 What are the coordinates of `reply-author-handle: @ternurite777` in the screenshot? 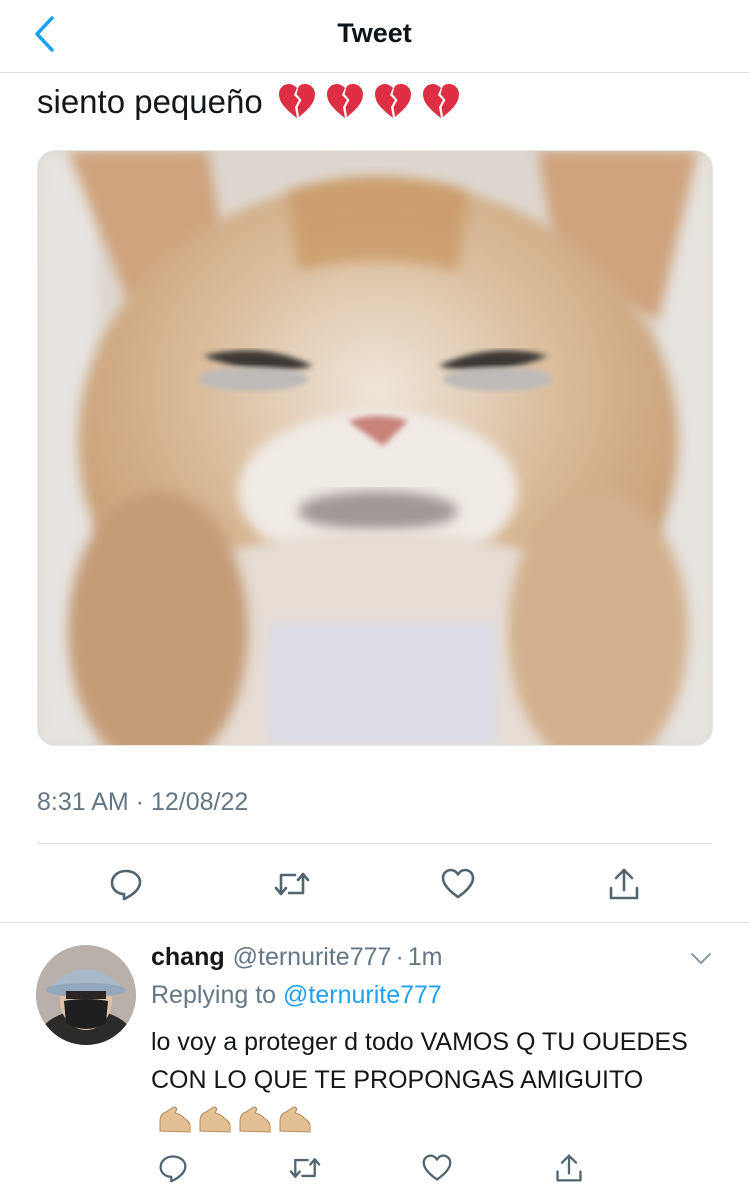 It's located at (312, 957).